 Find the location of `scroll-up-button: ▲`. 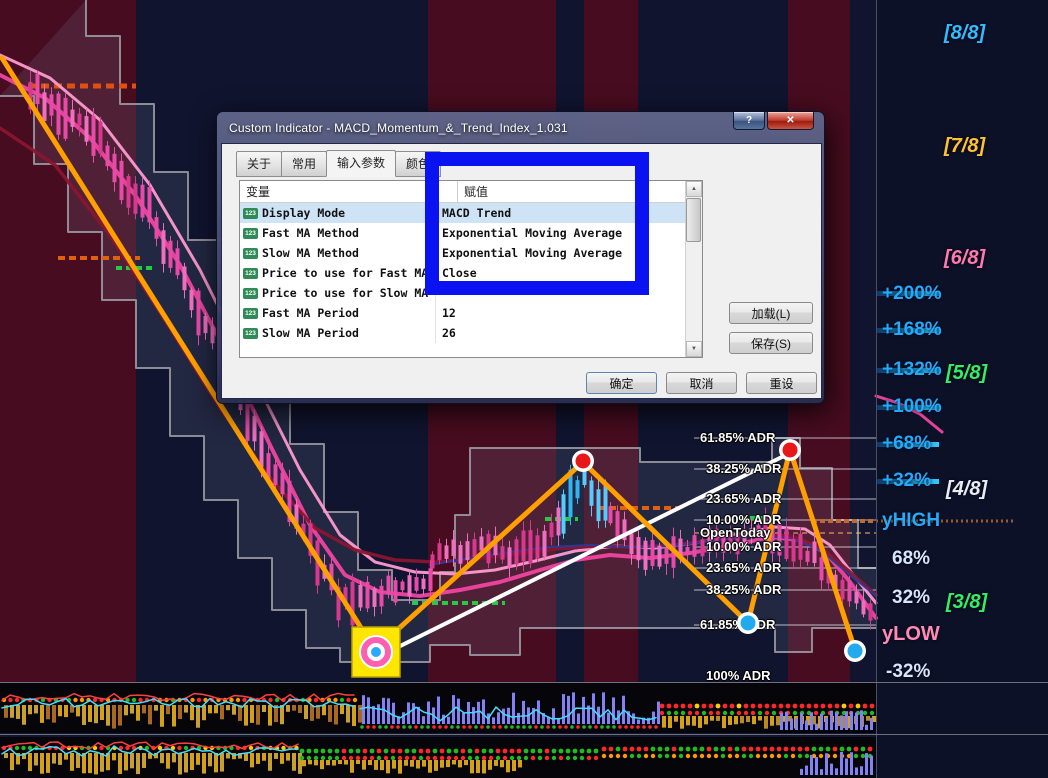

scroll-up-button: ▲ is located at coordinates (694, 189).